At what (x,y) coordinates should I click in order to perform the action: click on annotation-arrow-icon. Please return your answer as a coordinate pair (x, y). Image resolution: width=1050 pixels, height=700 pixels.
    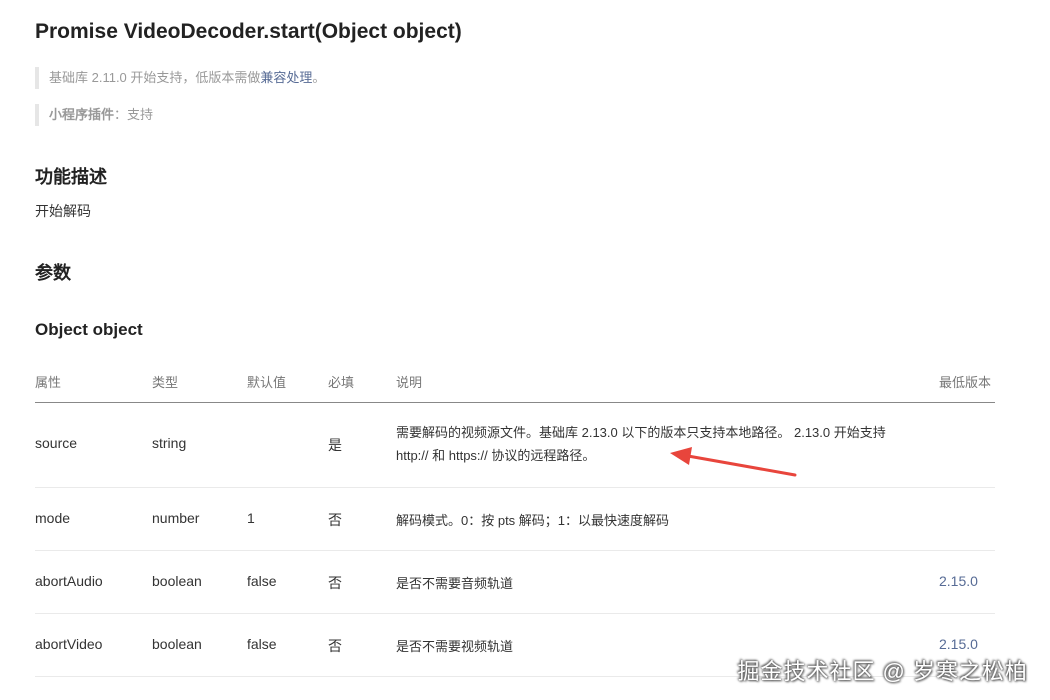
    Looking at the image, I should click on (733, 462).